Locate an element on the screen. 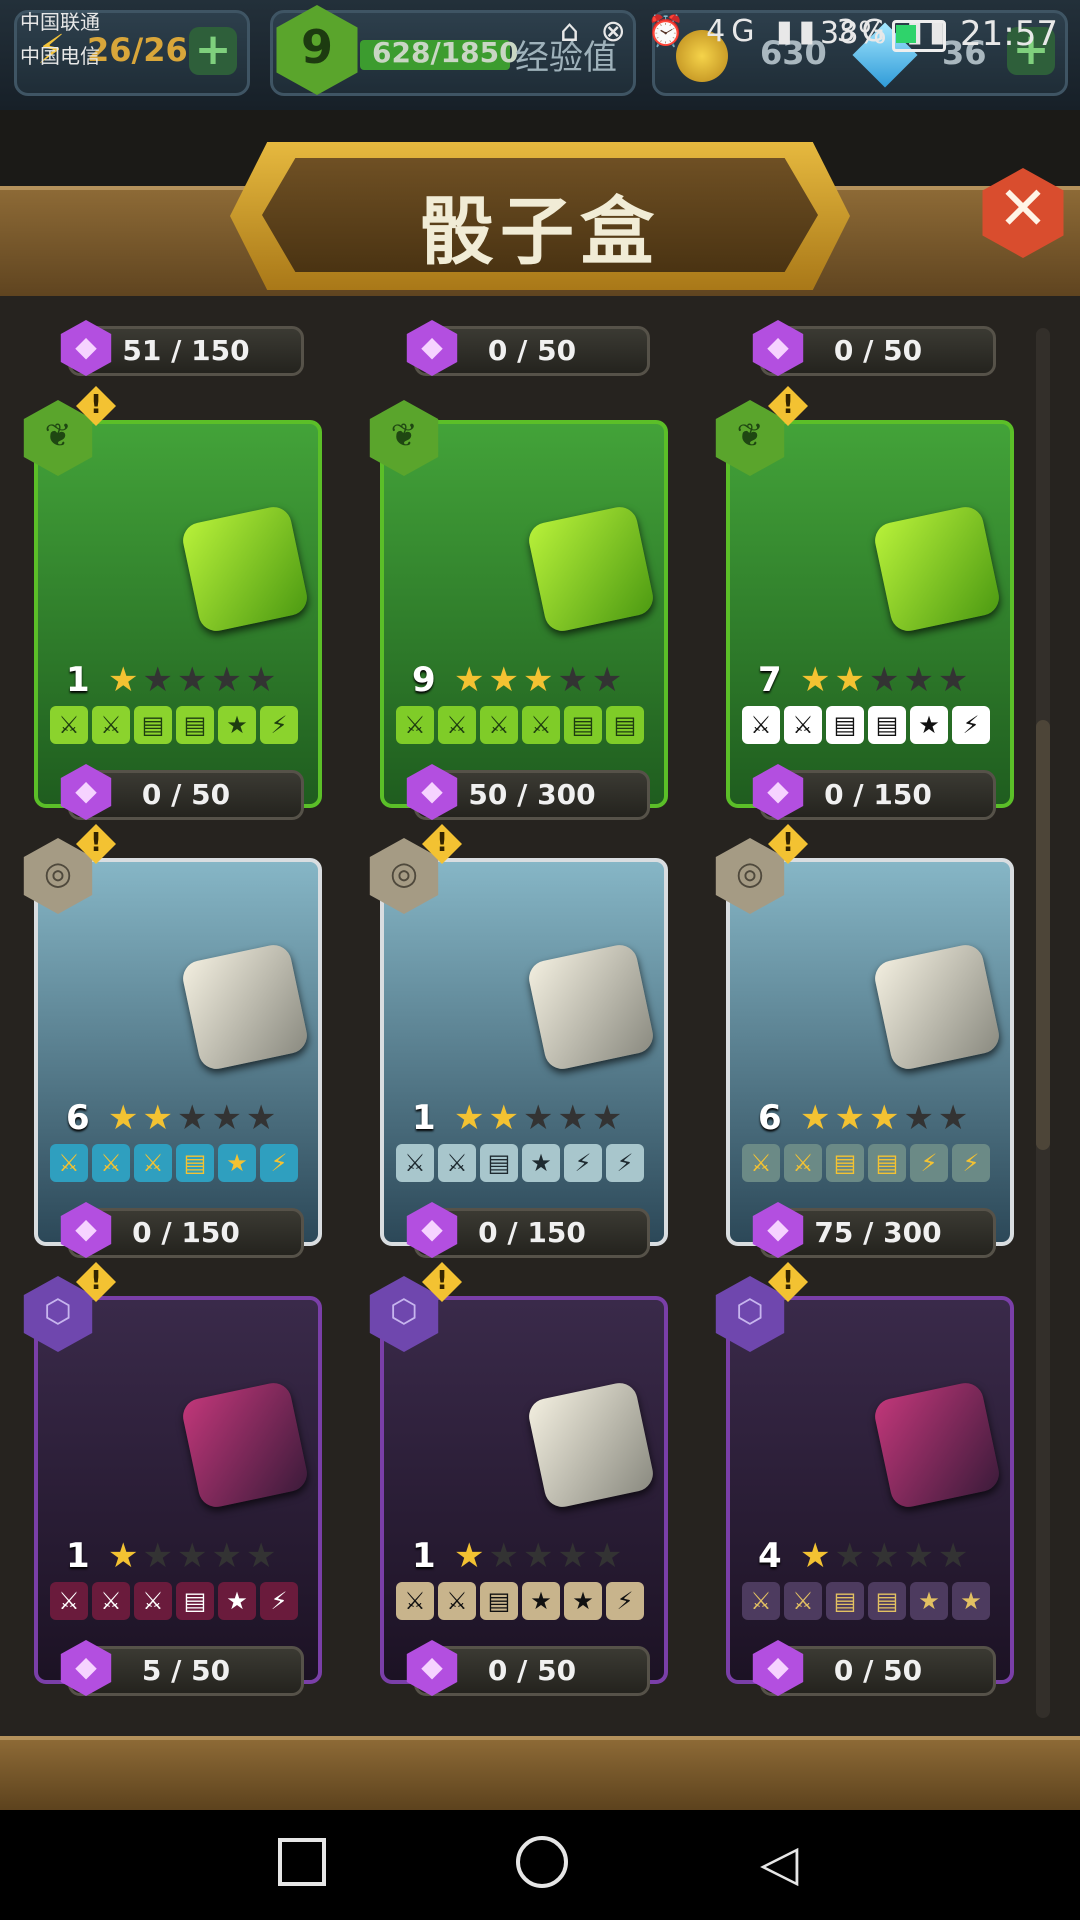 The width and height of the screenshot is (1080, 1920). dice-card: 6 ★★★★★ ⚔ ⚔ ⚔ ▤ ★ ⚡ is located at coordinates (178, 1052).